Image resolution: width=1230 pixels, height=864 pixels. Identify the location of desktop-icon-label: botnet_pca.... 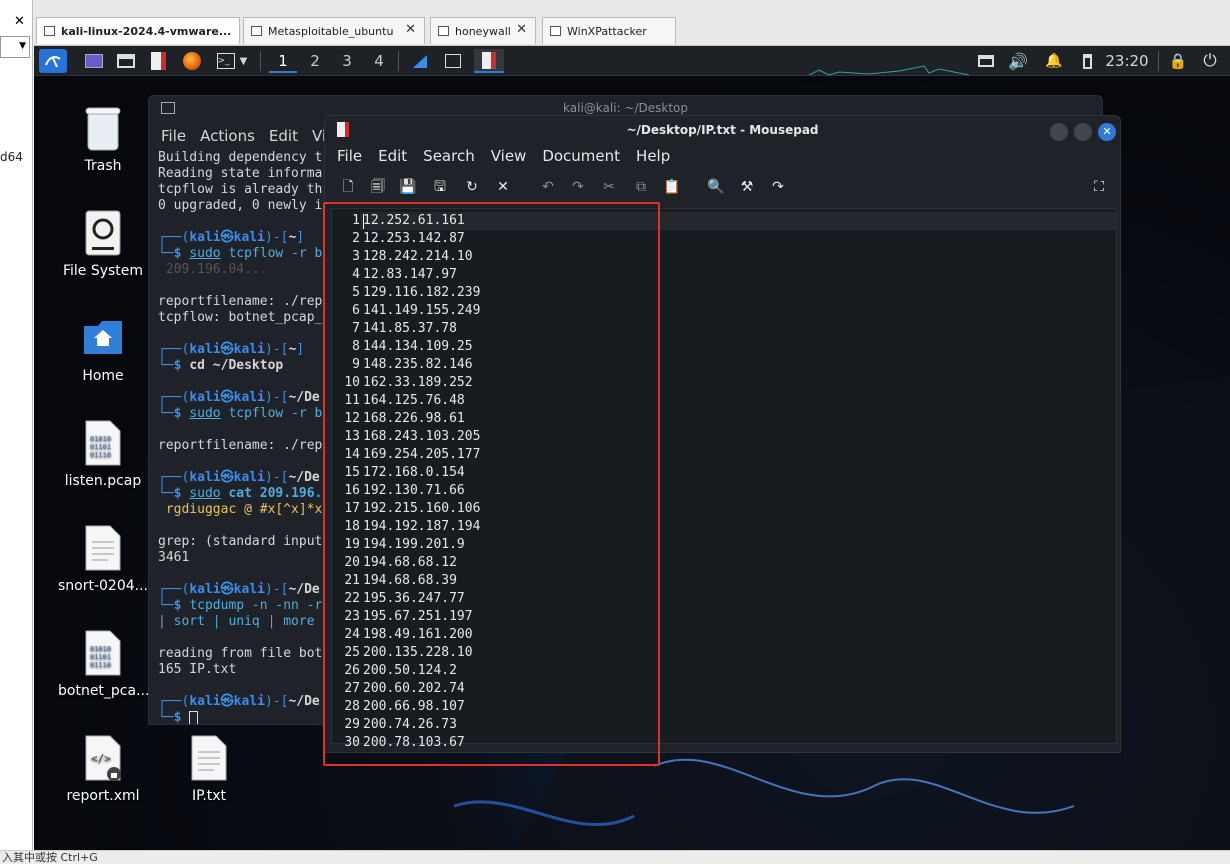
(104, 691).